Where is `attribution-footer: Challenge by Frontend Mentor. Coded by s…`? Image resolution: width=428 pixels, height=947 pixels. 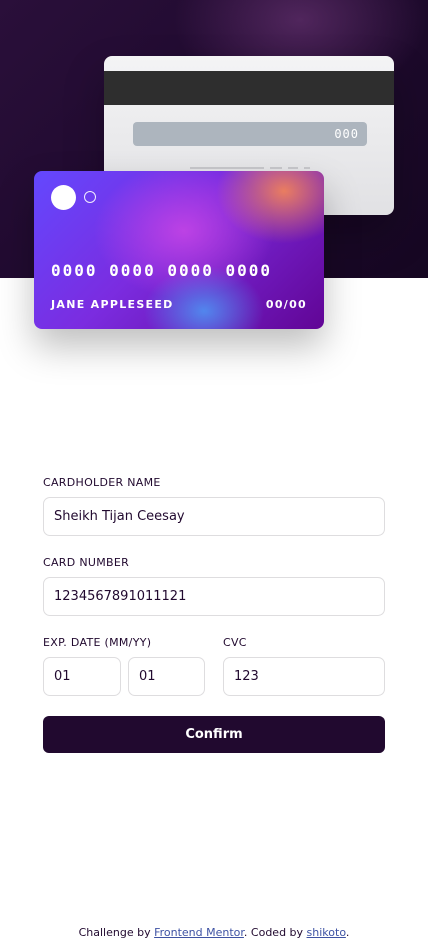 attribution-footer: Challenge by Frontend Mentor. Coded by s… is located at coordinates (214, 932).